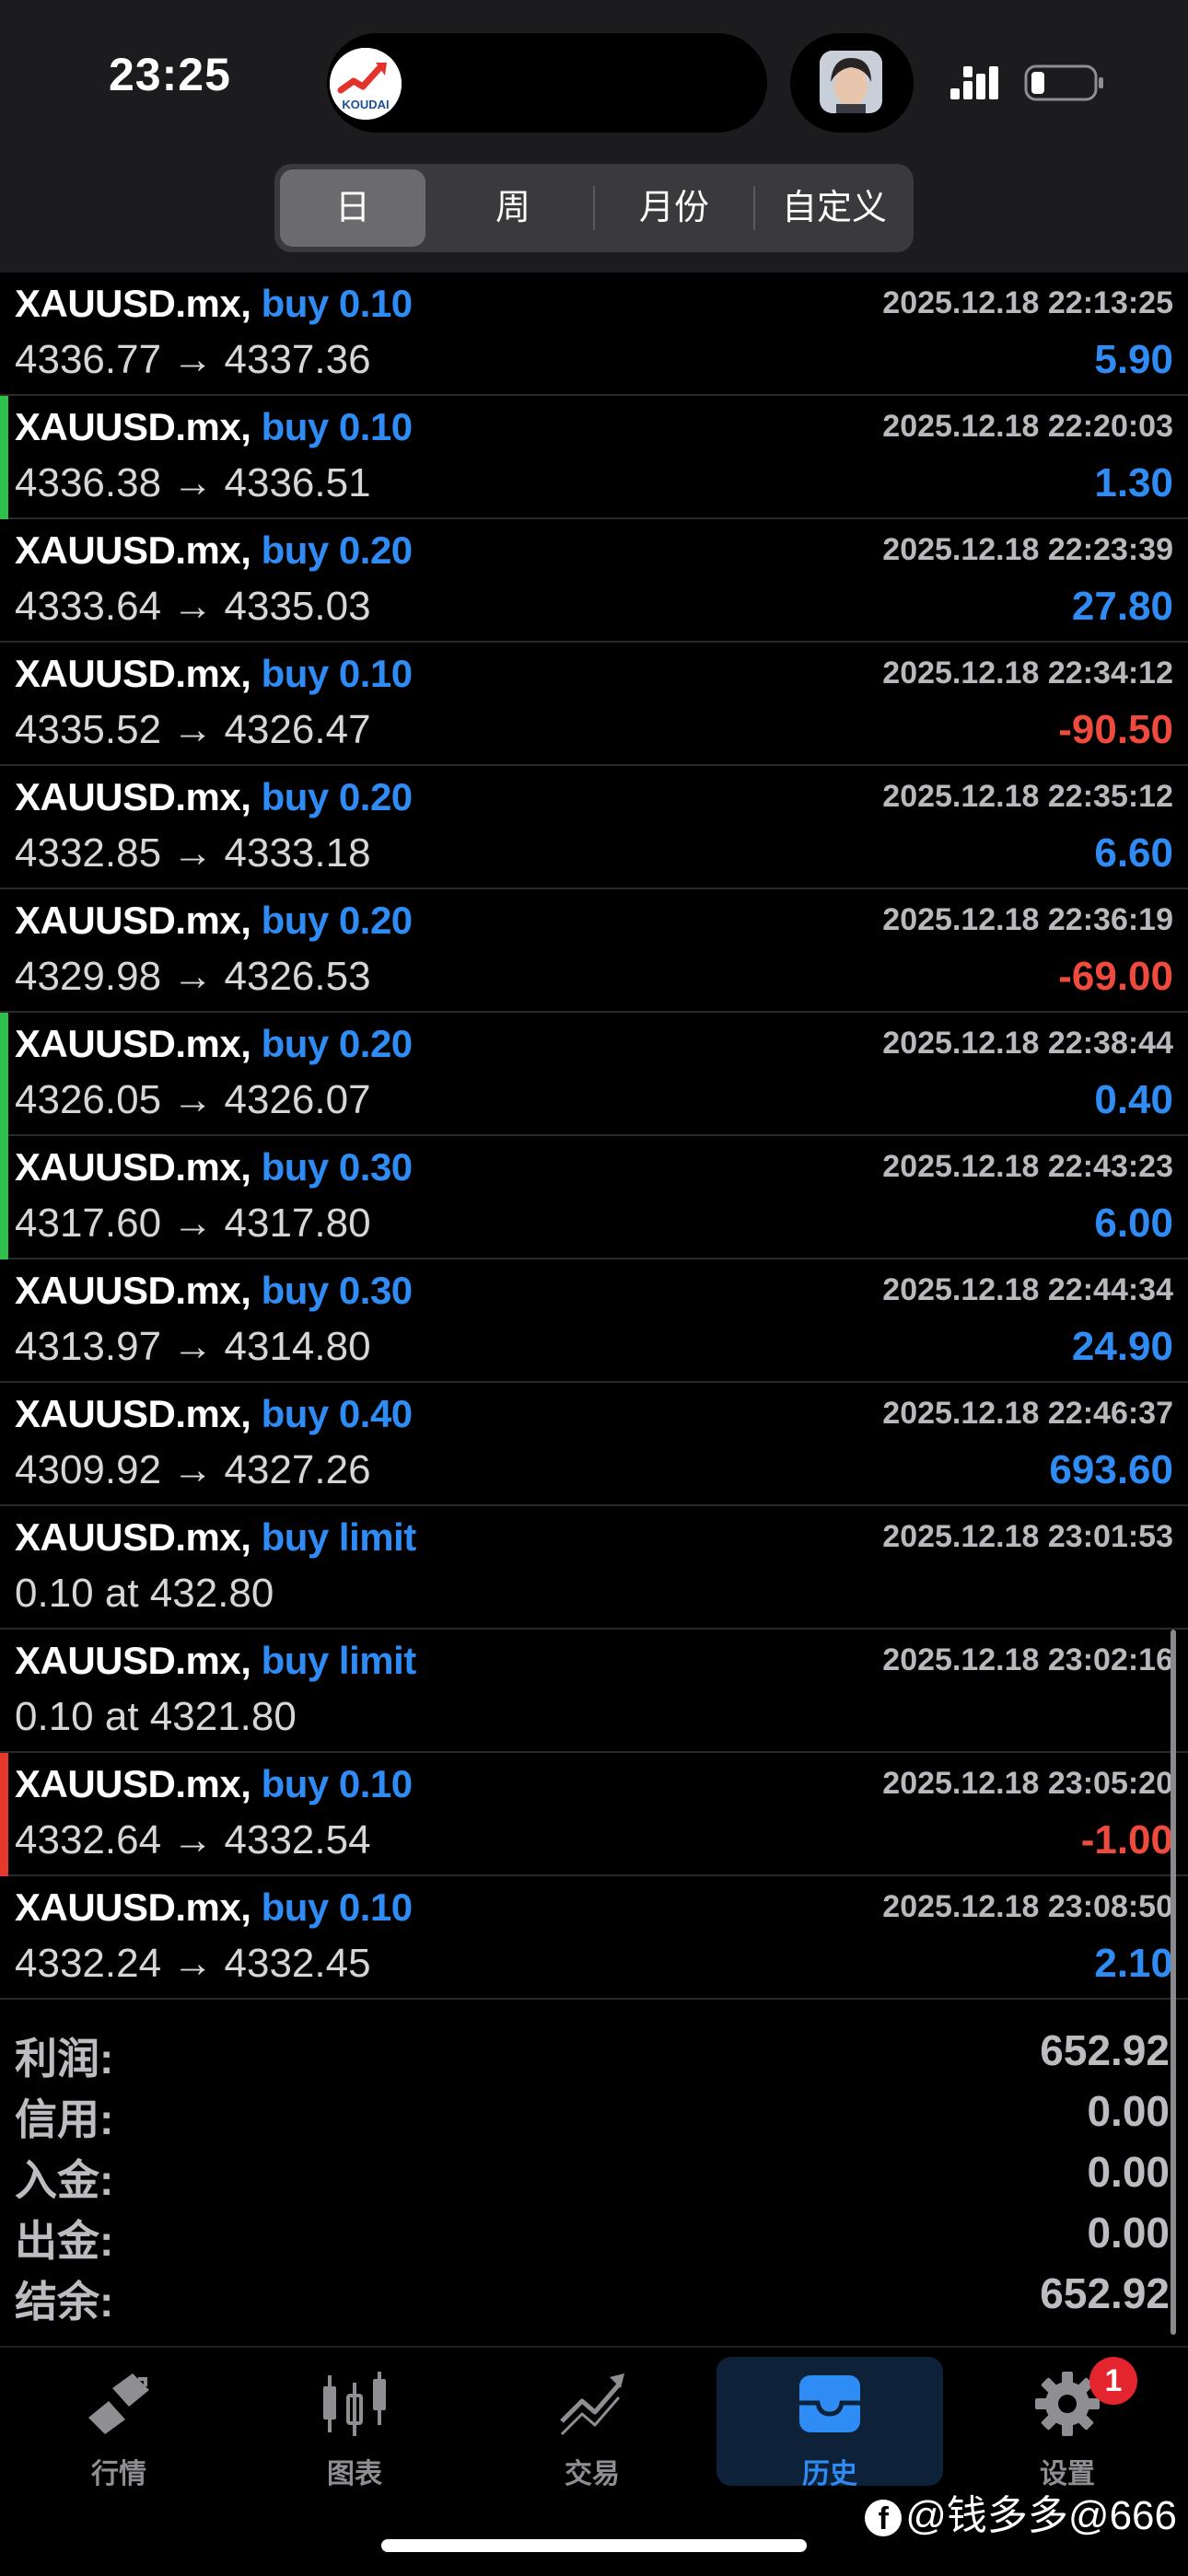  I want to click on segment-custom: 自定义, so click(835, 208).